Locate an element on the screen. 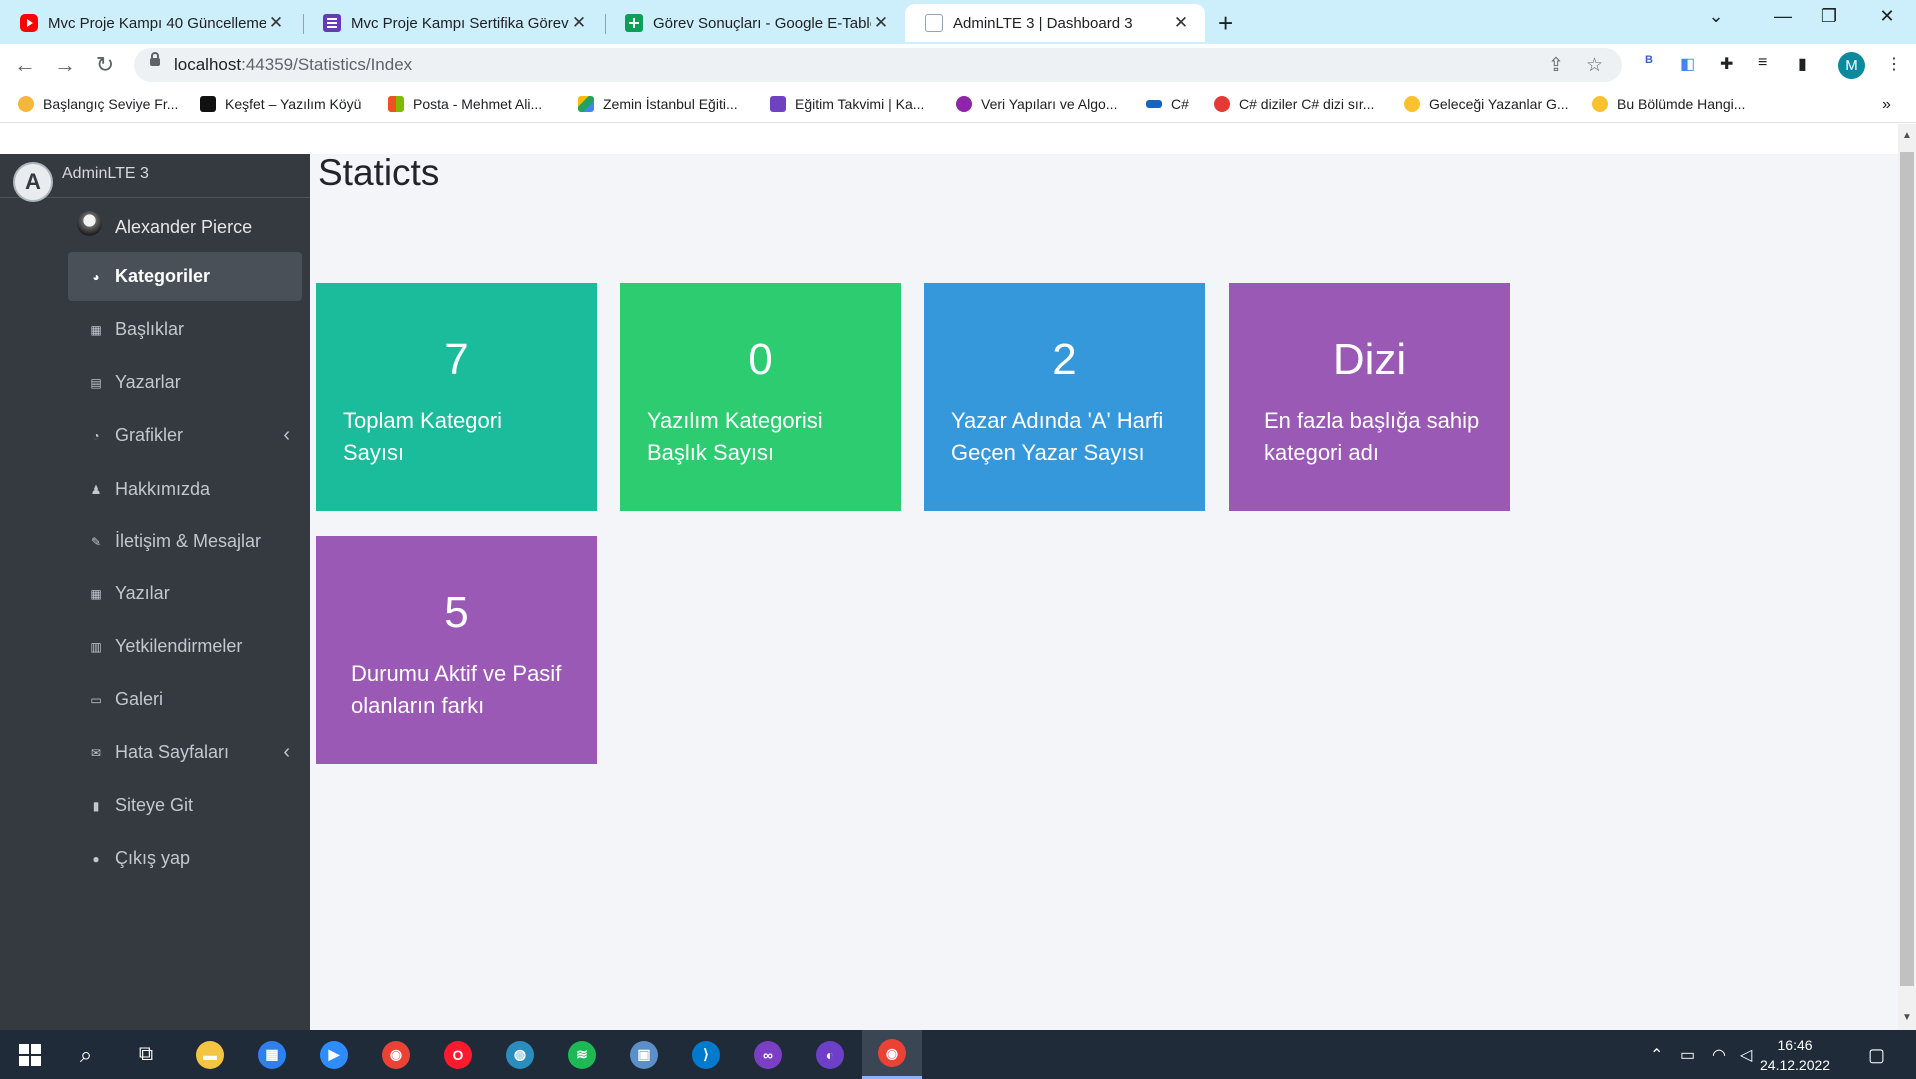  minimize-icon: — is located at coordinates (1783, 16).